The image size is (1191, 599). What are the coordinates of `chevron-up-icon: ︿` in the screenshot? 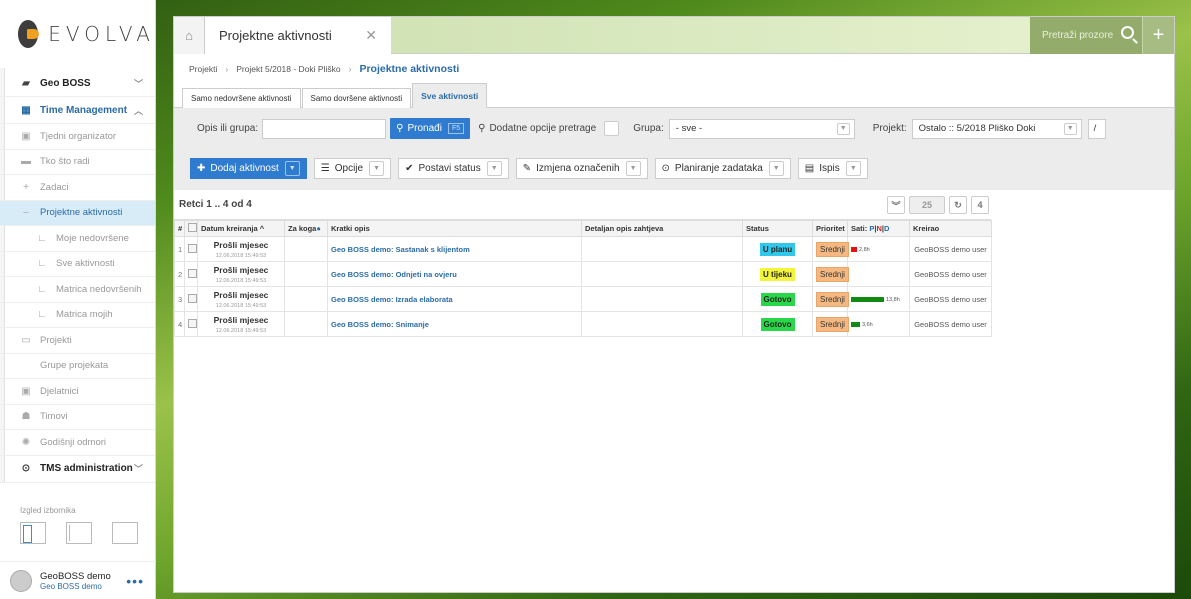 It's located at (138, 110).